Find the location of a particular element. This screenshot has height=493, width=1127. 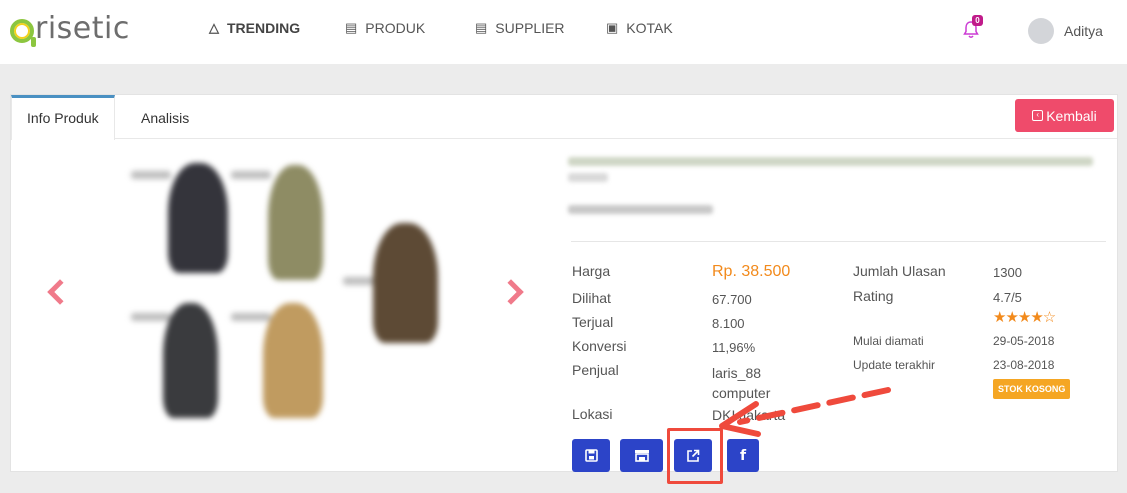

label-jumlah-ulasan: Jumlah Ulasan is located at coordinates (899, 271).